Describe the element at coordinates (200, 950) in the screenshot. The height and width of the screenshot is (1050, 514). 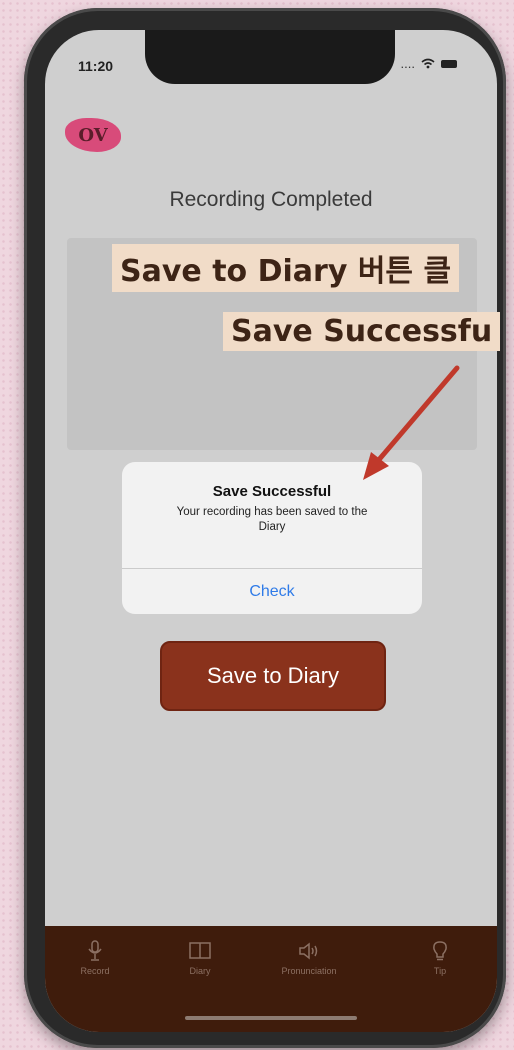
I see `book-icon` at that location.